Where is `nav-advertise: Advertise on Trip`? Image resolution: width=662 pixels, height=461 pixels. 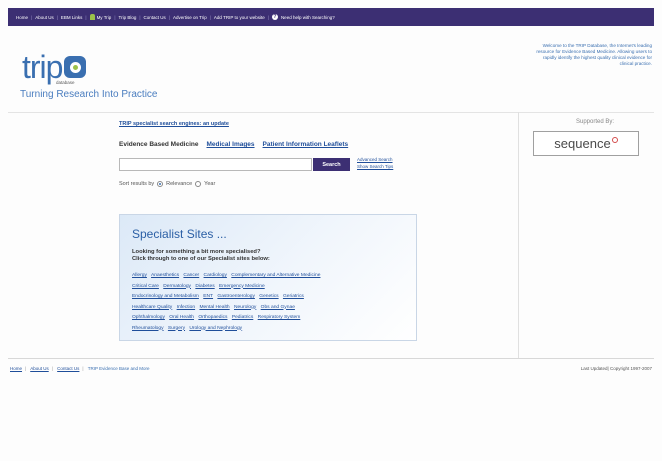 nav-advertise: Advertise on Trip is located at coordinates (190, 17).